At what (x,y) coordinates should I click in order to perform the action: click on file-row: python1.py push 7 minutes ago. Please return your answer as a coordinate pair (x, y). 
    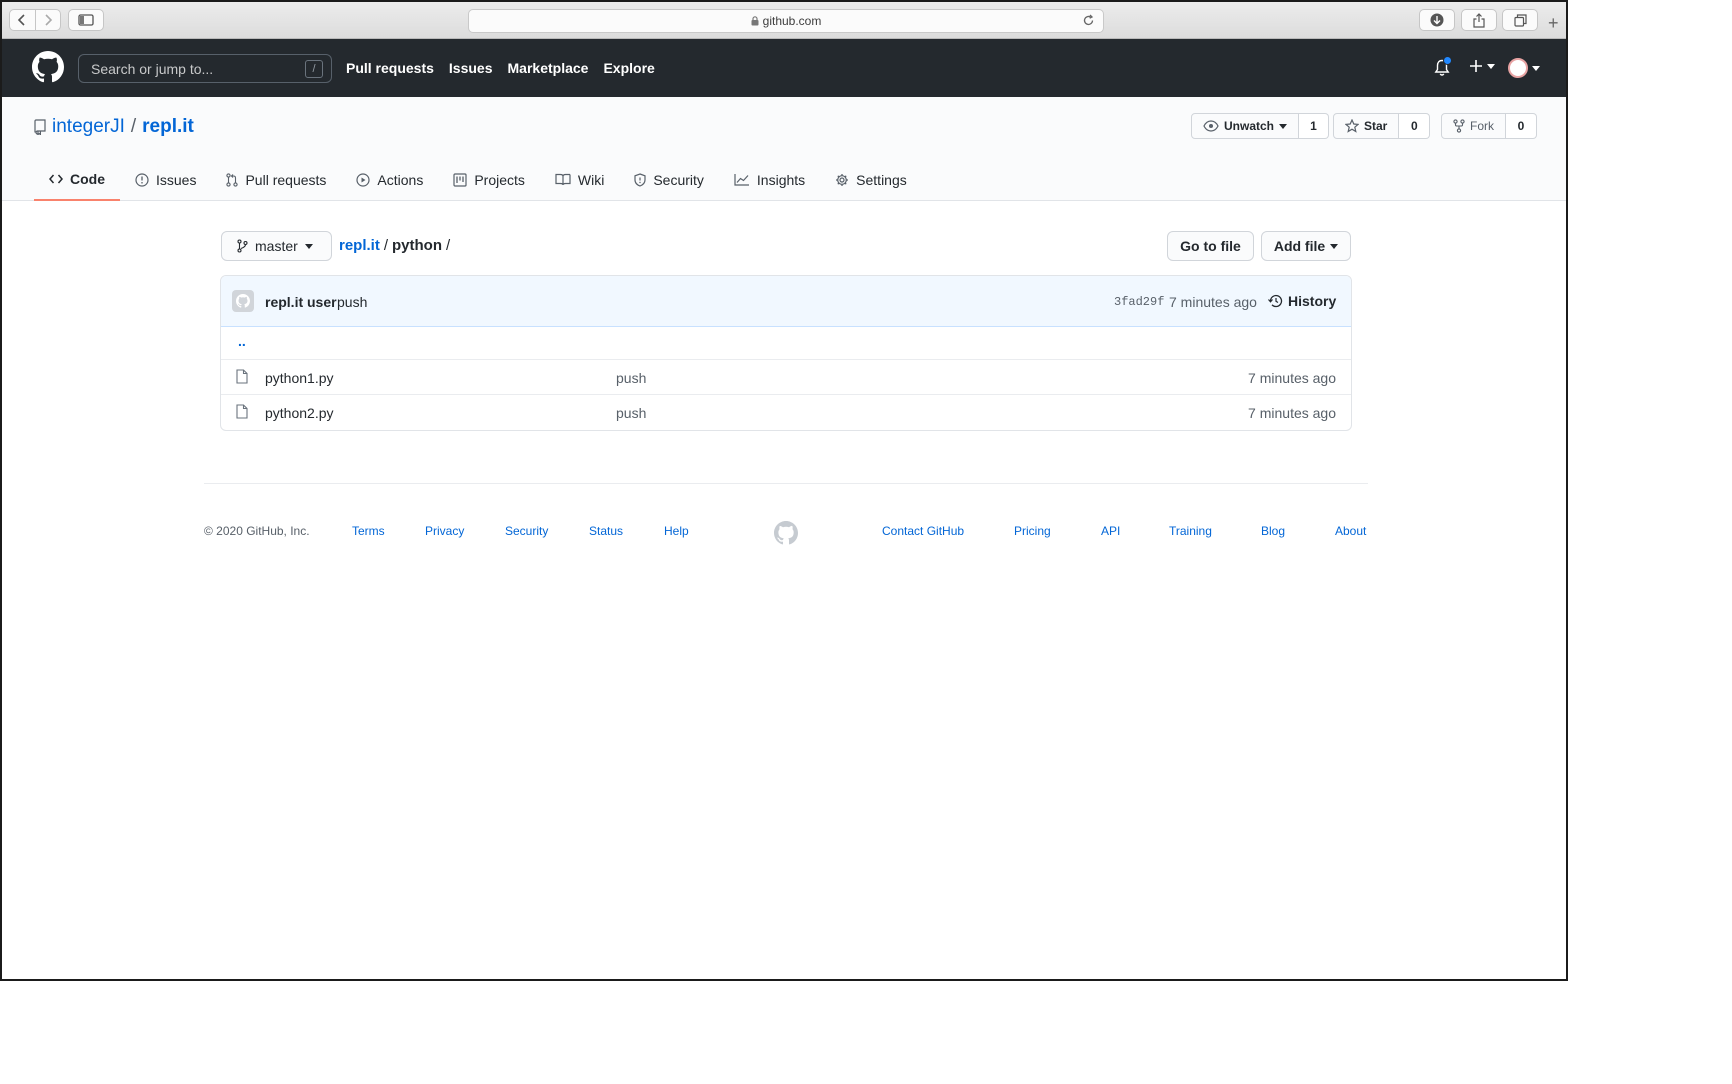
    Looking at the image, I should click on (786, 377).